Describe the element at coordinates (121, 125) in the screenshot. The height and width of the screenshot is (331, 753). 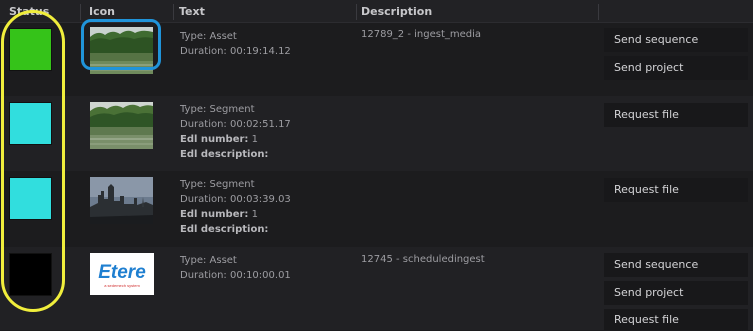
I see `lake-landscape-thumbnail` at that location.